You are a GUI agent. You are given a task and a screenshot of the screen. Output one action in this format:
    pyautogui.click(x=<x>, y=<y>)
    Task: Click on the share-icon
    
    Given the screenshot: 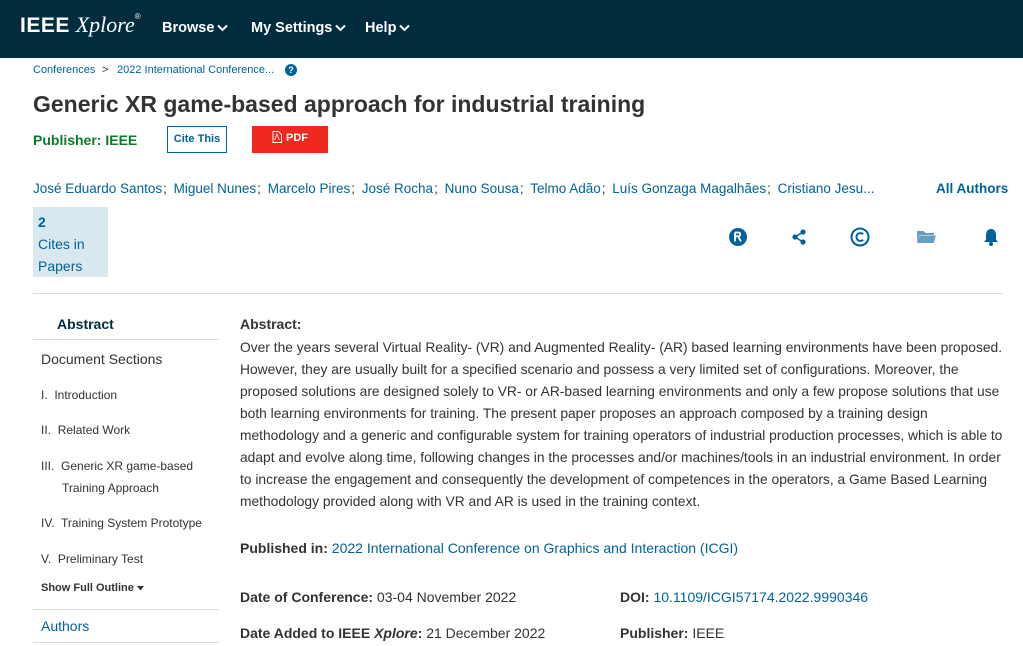 What is the action you would take?
    pyautogui.click(x=799, y=237)
    